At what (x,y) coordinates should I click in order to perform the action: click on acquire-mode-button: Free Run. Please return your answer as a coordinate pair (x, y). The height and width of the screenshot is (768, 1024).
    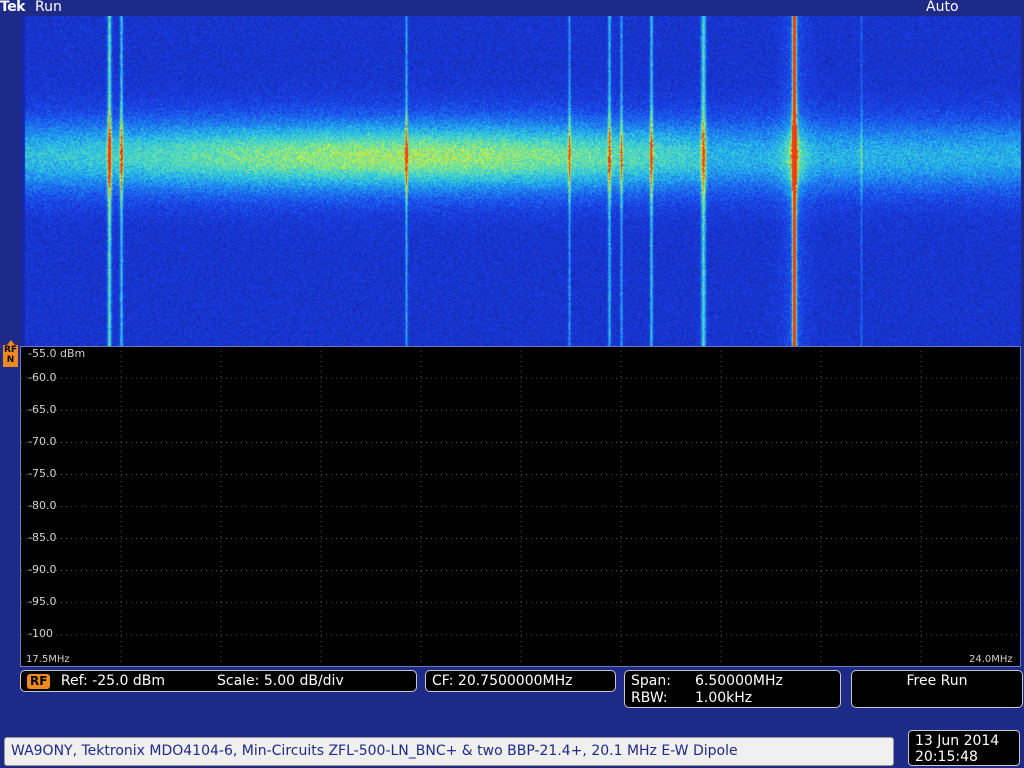
    Looking at the image, I should click on (937, 689).